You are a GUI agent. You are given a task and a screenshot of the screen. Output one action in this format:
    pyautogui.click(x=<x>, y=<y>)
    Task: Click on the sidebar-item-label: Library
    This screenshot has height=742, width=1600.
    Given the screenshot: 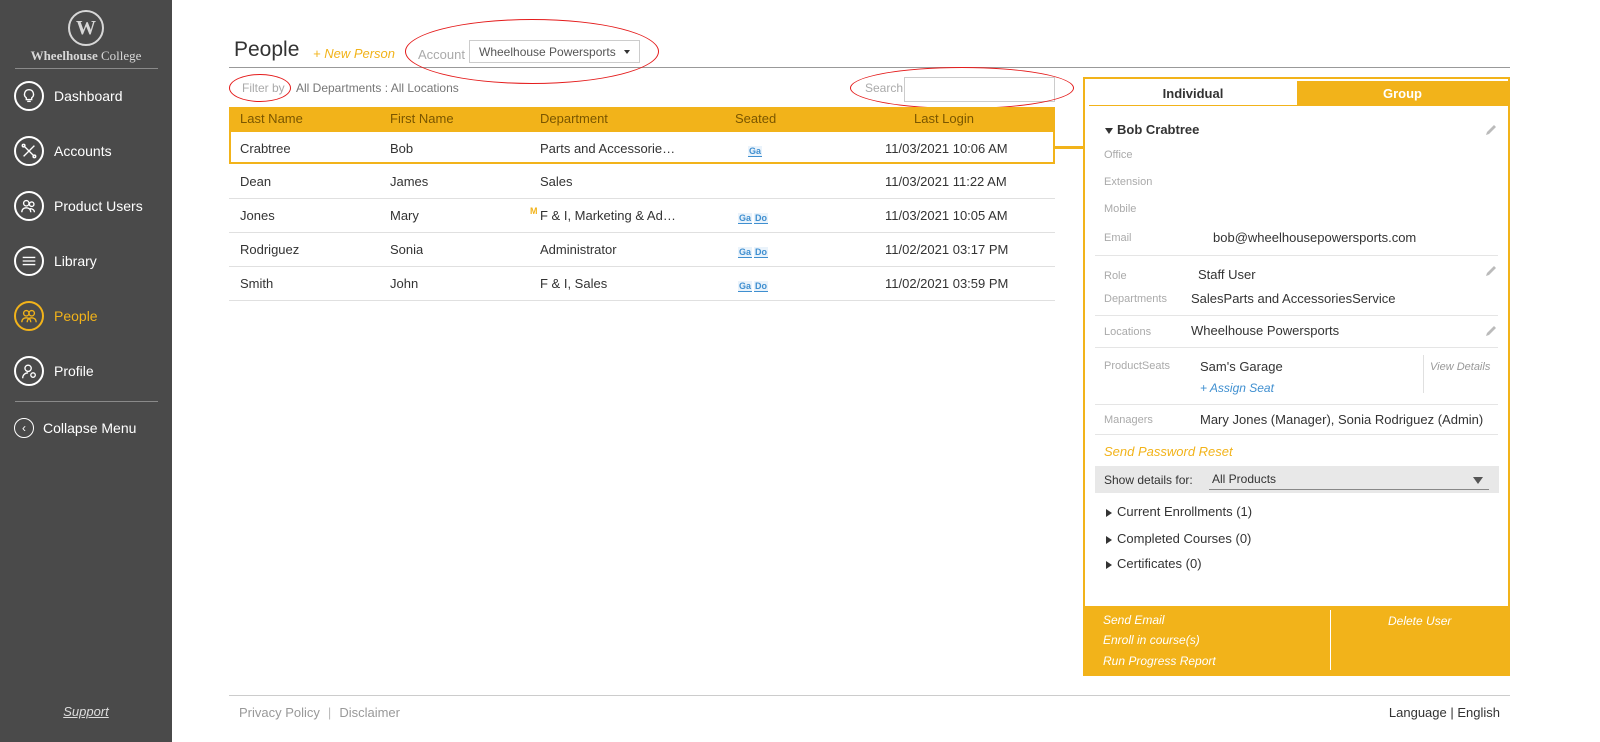 What is the action you would take?
    pyautogui.click(x=75, y=261)
    